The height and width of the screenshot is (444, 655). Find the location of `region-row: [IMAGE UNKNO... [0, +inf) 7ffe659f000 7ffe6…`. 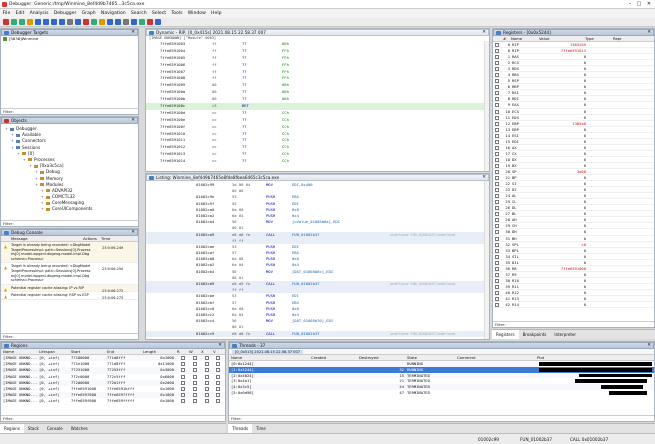

region-row: [IMAGE UNKNO... [0, +inf) 7ffe659f000 7ffe6… is located at coordinates (113, 401).